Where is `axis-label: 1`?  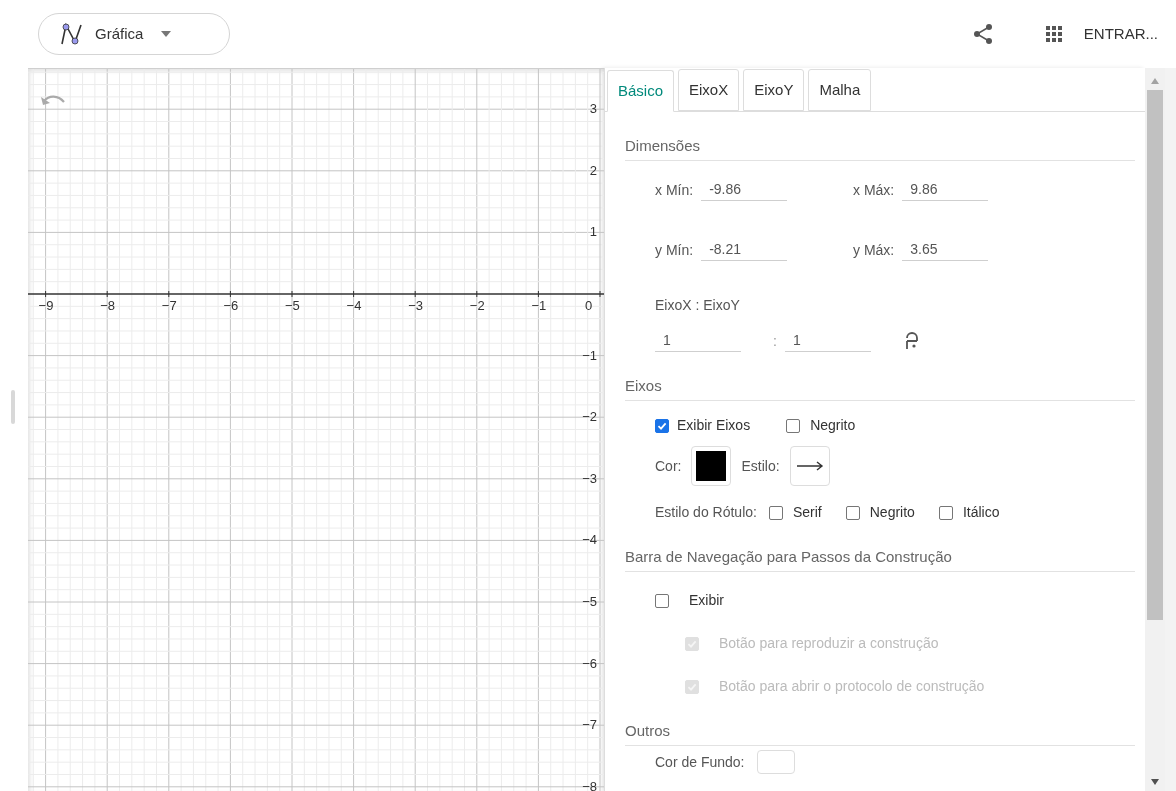
axis-label: 1 is located at coordinates (593, 232).